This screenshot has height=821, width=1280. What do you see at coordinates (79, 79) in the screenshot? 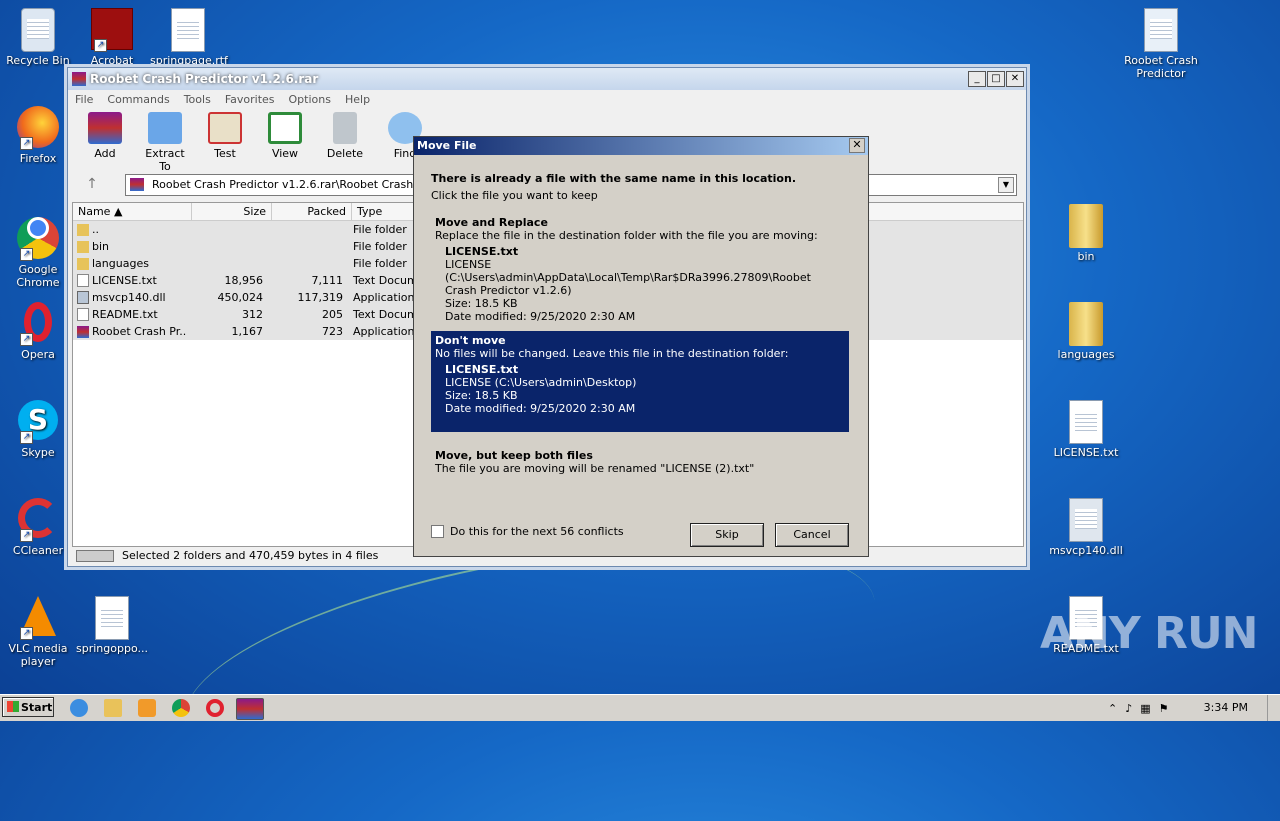
I see `winrar-app-icon` at bounding box center [79, 79].